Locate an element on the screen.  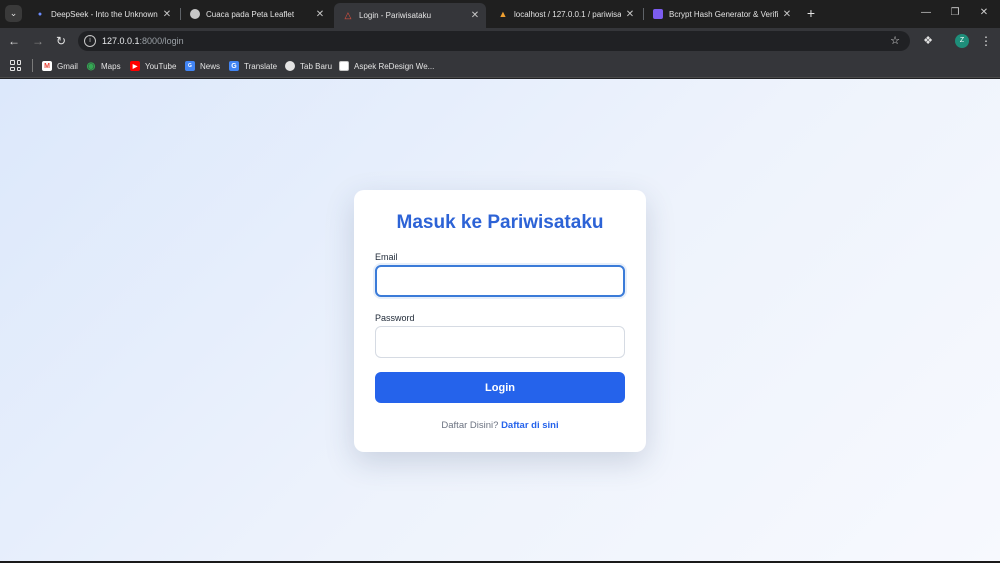
close-window-icon: ✕ is located at coordinates (984, 13).